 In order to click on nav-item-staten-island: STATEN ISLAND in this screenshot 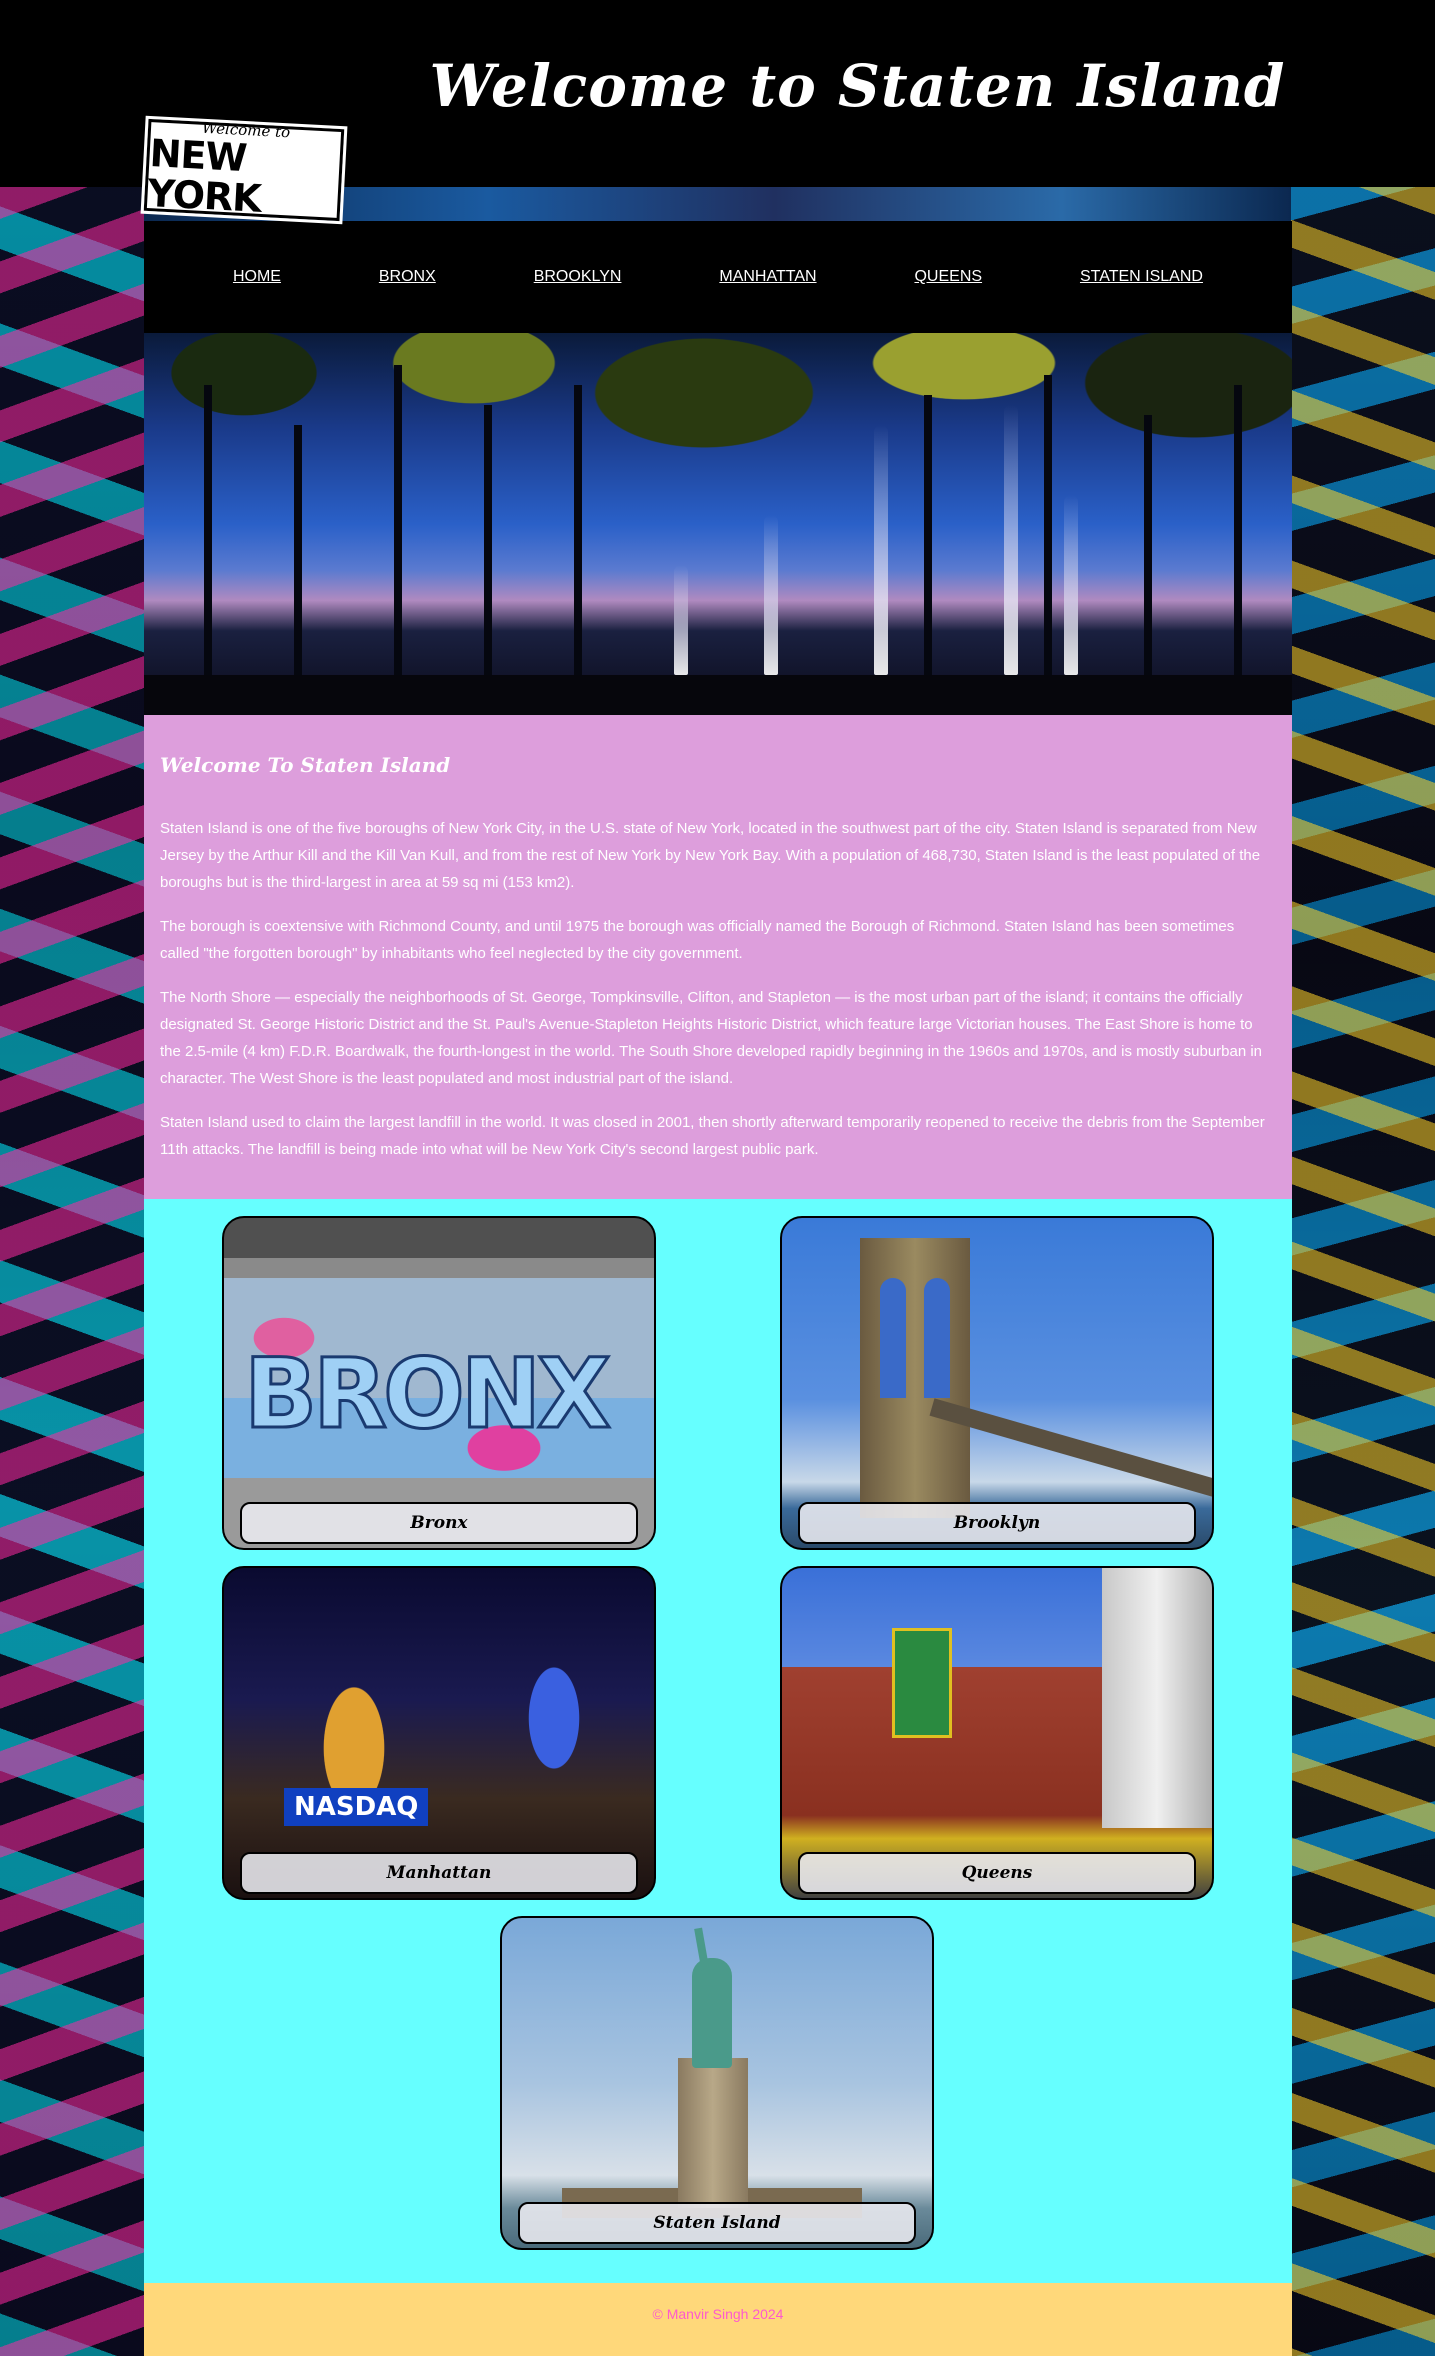, I will do `click(1141, 277)`.